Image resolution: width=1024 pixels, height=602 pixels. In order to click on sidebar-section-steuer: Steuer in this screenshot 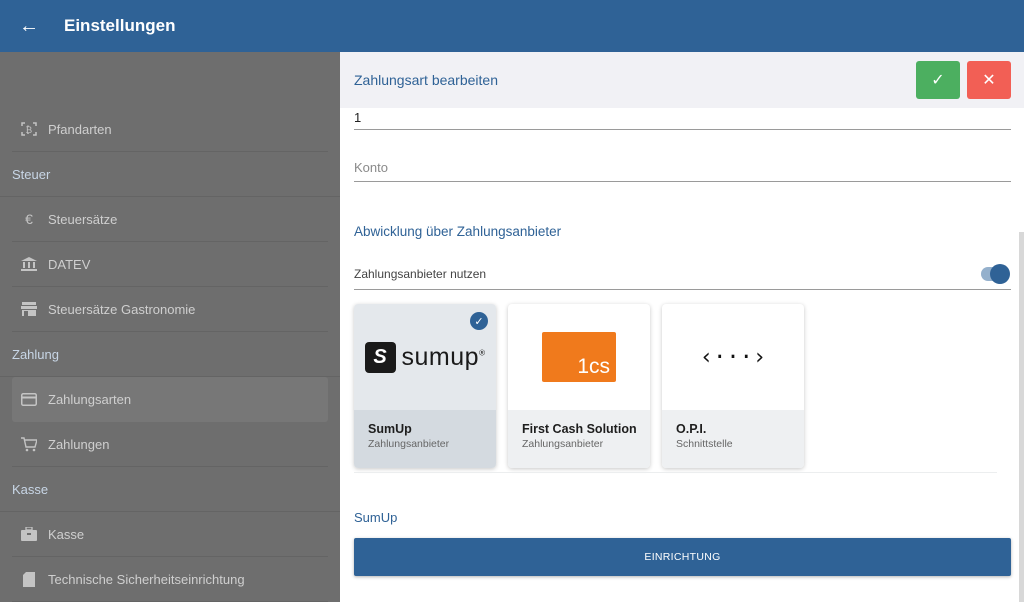, I will do `click(170, 174)`.